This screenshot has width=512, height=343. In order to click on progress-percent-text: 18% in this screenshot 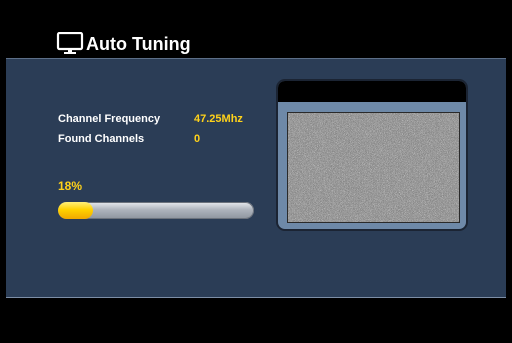, I will do `click(70, 186)`.